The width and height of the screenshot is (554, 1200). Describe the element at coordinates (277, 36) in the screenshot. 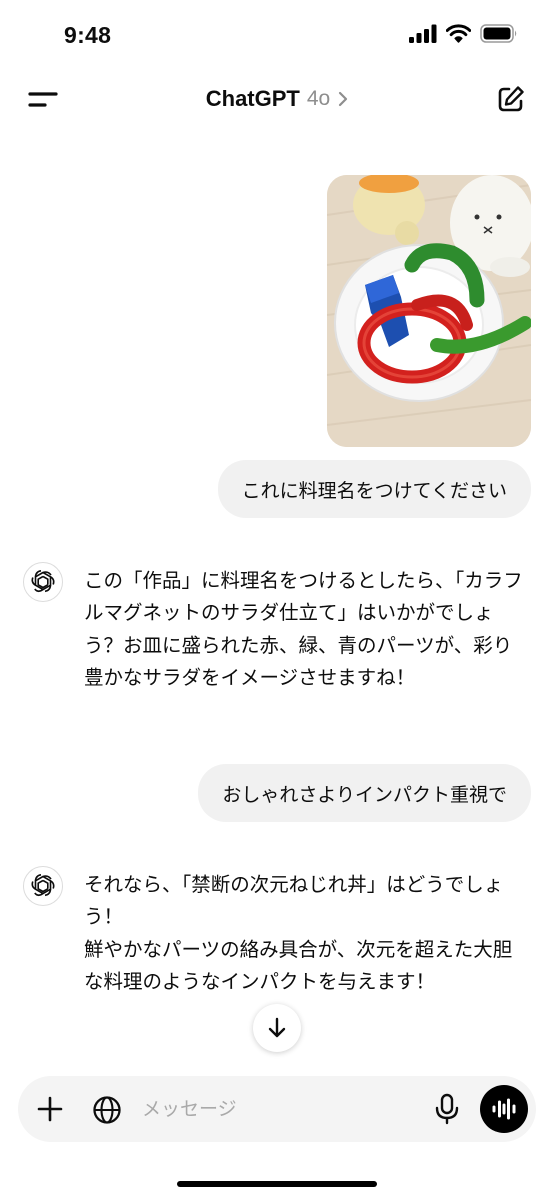

I see `status-bar: 9:48` at that location.